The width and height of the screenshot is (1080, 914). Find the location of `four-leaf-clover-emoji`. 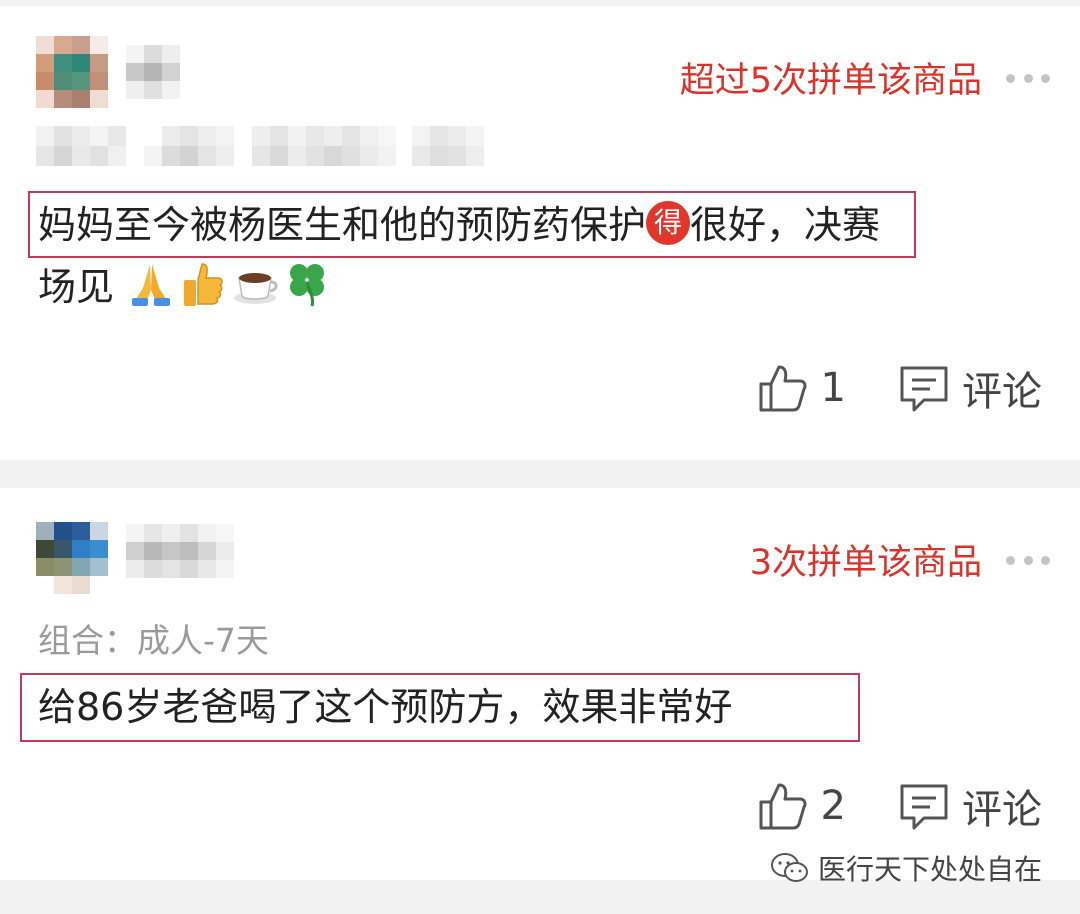

four-leaf-clover-emoji is located at coordinates (307, 285).